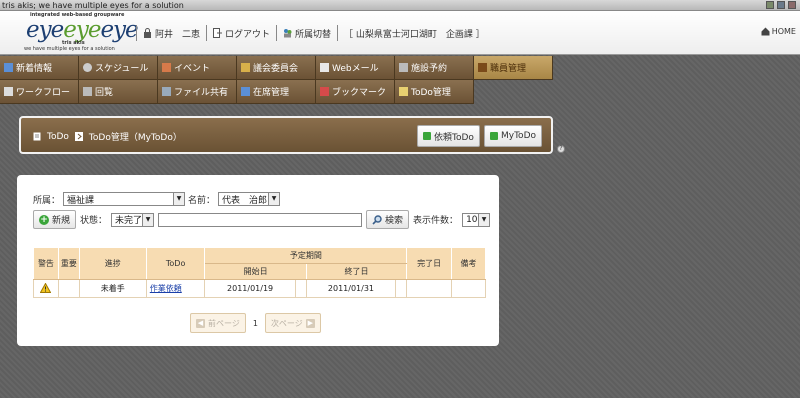  What do you see at coordinates (46, 263) in the screenshot?
I see `col-warning: 警告` at bounding box center [46, 263].